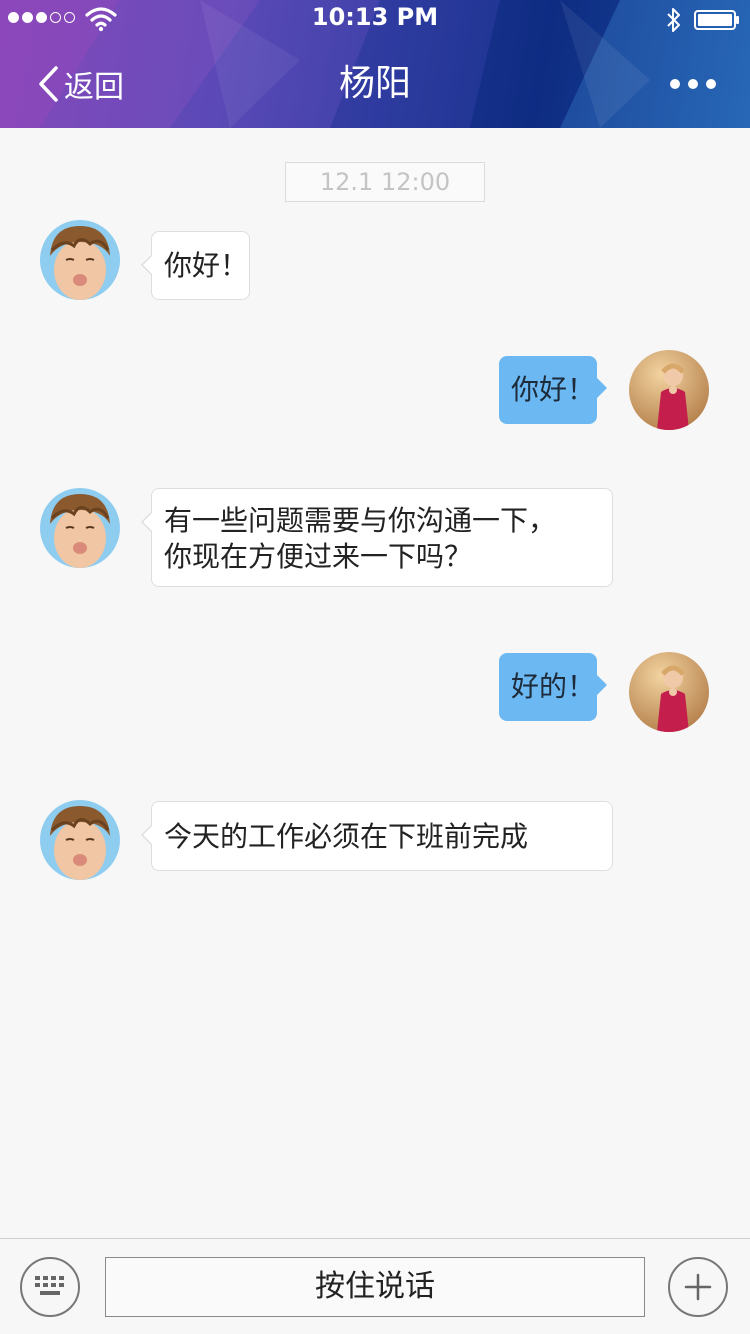  I want to click on message-bubble-incoming: 今天的工作必须在下班前完成, so click(377, 836).